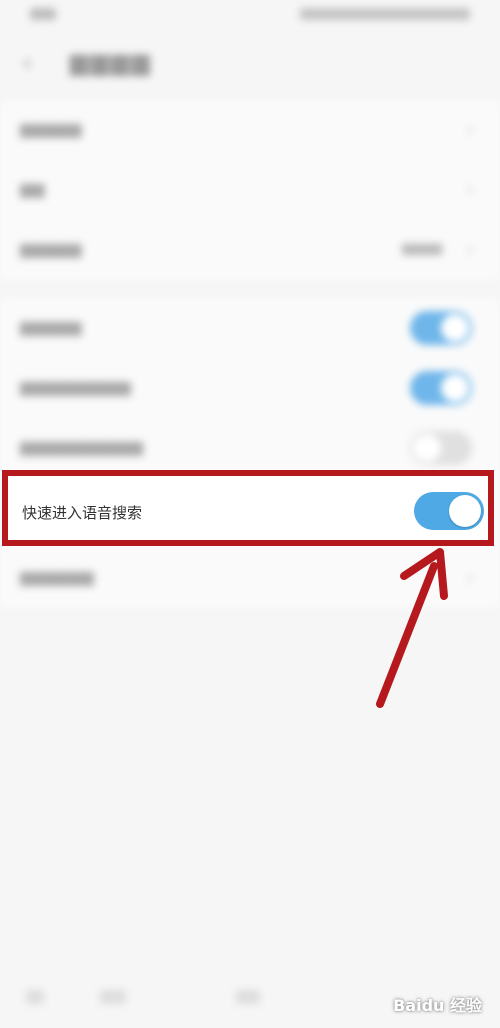 The height and width of the screenshot is (1028, 500). What do you see at coordinates (437, 1005) in the screenshot?
I see `watermark-logo: Baidu 经验` at bounding box center [437, 1005].